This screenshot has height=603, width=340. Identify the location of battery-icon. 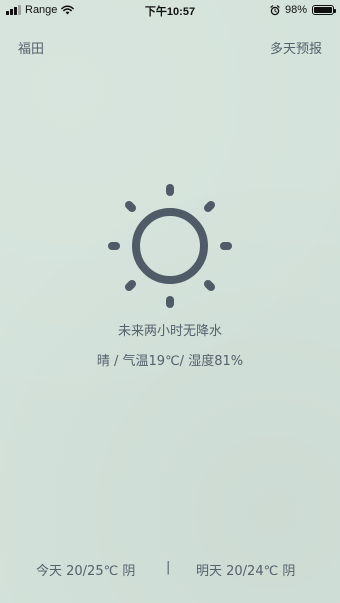
(324, 10).